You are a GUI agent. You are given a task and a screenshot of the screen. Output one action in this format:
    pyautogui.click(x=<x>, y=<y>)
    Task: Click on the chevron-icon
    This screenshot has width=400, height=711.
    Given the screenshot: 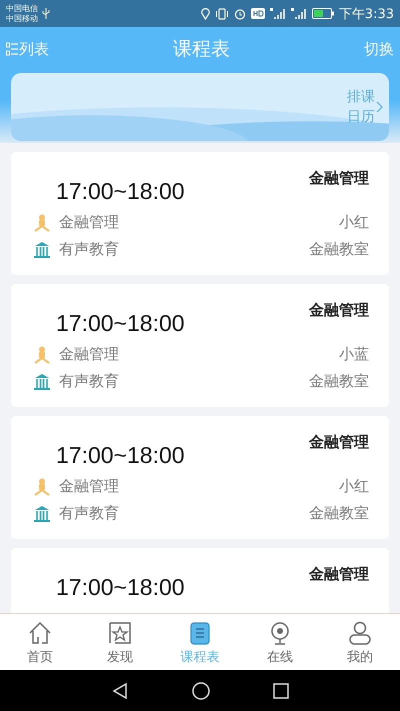 What is the action you would take?
    pyautogui.click(x=379, y=107)
    